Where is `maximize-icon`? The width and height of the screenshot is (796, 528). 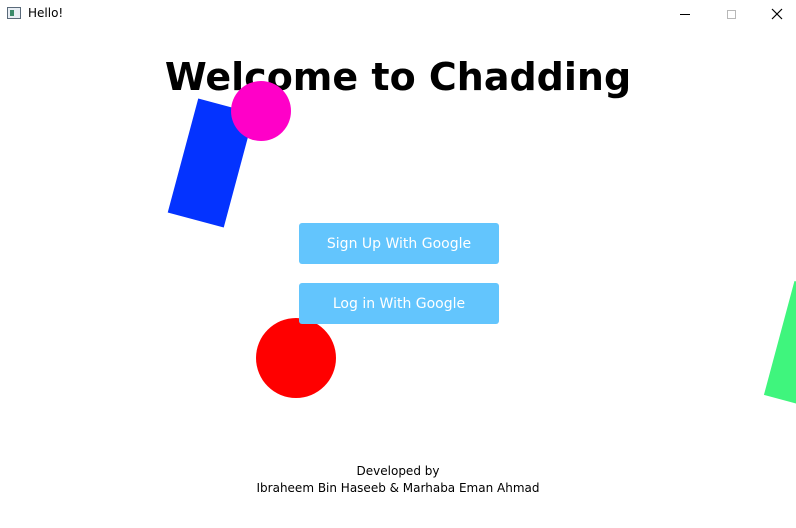
maximize-icon is located at coordinates (731, 14).